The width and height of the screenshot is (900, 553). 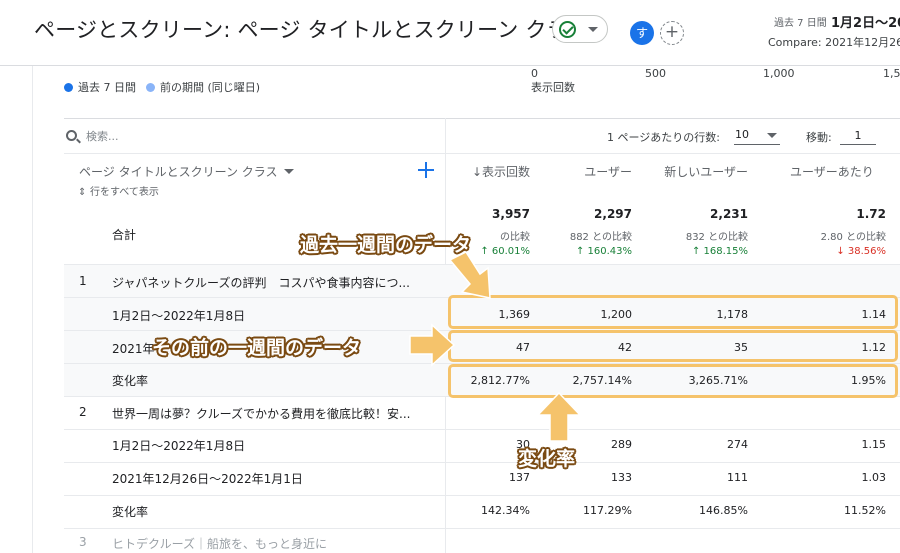 I want to click on expand-all-rows: ⇕ 行をすべて表示, so click(x=118, y=190).